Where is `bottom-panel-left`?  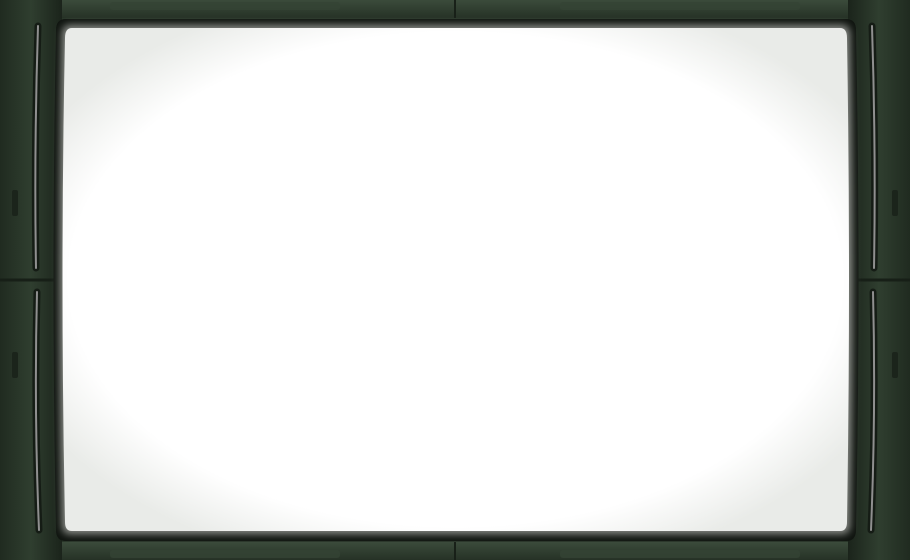
bottom-panel-left is located at coordinates (225, 554).